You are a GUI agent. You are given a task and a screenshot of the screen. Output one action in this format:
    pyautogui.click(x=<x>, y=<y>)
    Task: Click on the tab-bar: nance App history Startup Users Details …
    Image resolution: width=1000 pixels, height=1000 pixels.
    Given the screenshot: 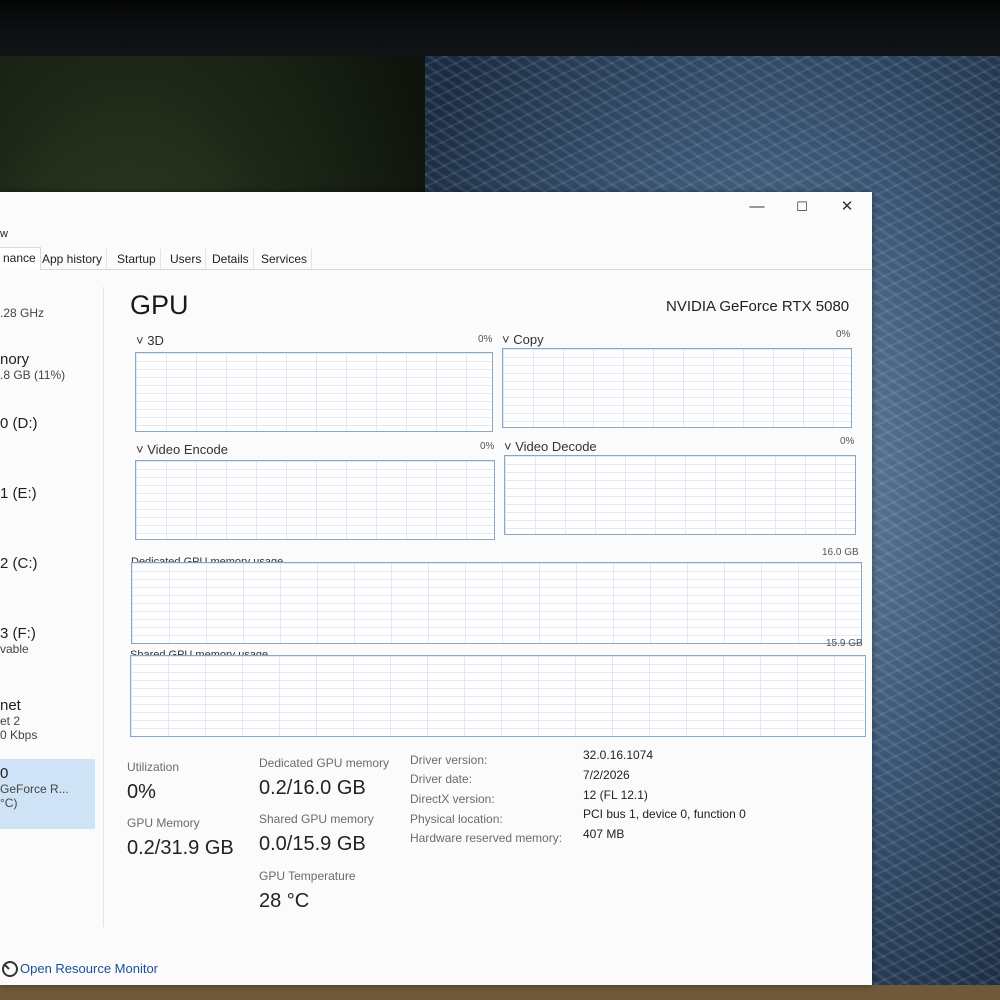 What is the action you would take?
    pyautogui.click(x=436, y=259)
    